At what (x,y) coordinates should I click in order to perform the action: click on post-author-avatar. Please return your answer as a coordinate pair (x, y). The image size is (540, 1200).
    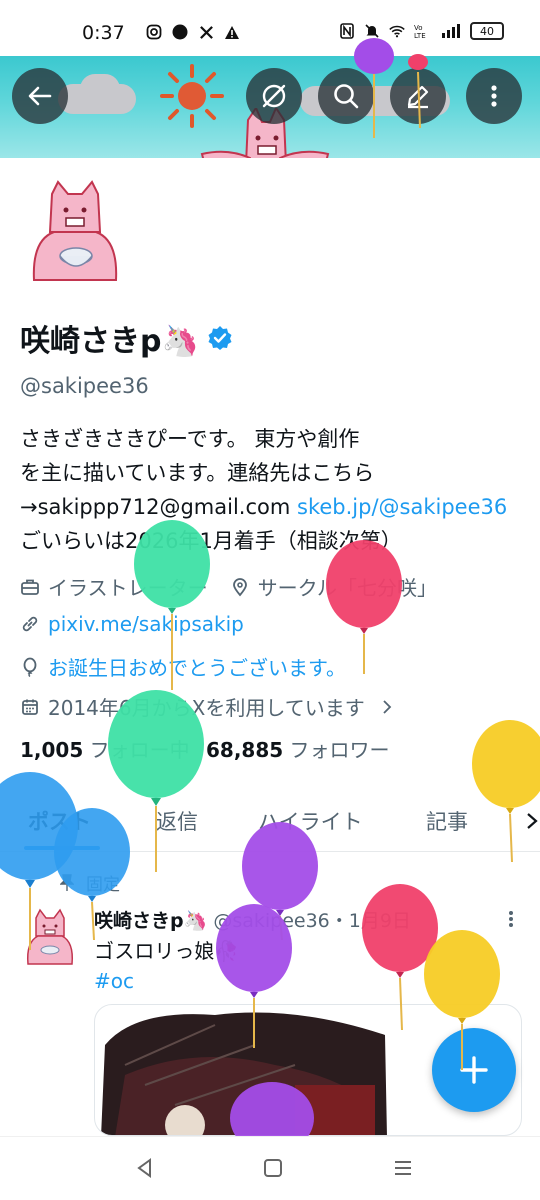
    Looking at the image, I should click on (50, 938).